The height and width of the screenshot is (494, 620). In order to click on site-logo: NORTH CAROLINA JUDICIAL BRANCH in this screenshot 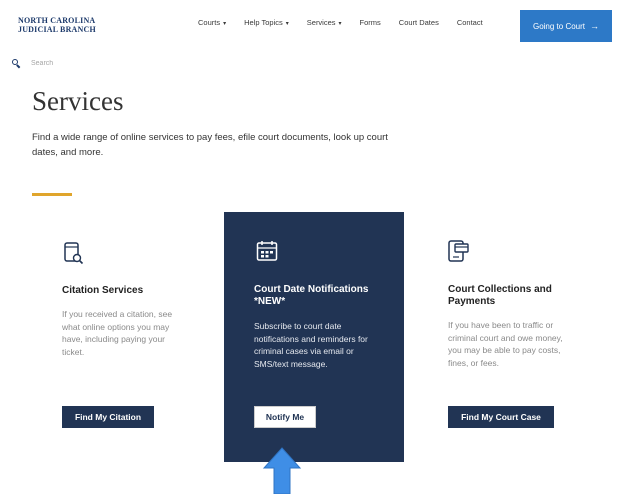, I will do `click(57, 25)`.